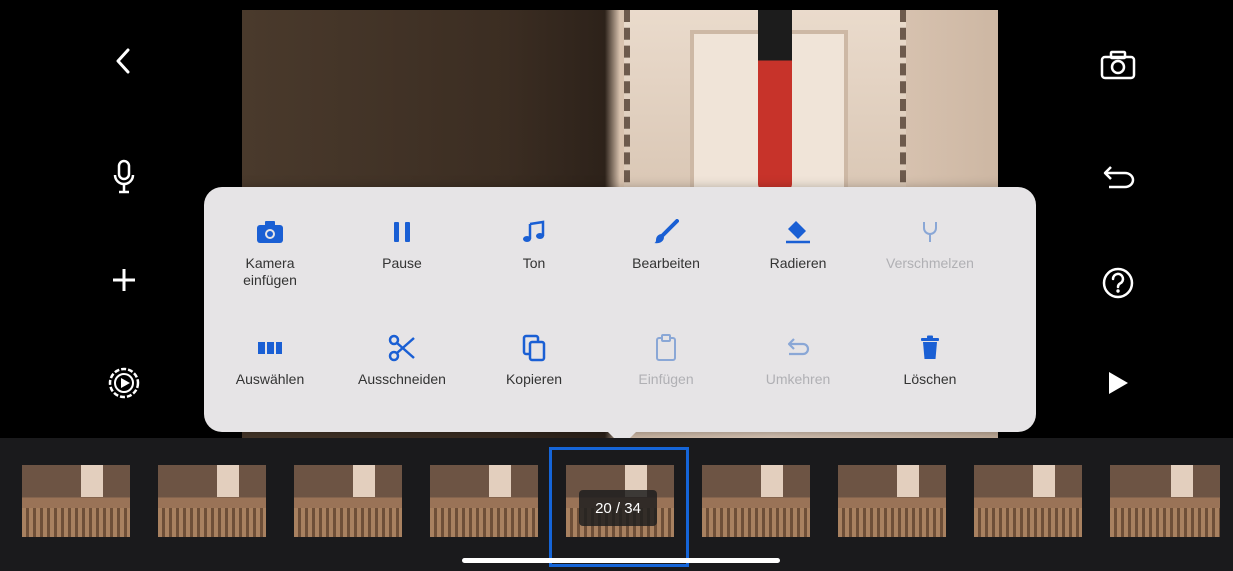 This screenshot has width=1233, height=571. What do you see at coordinates (930, 232) in the screenshot?
I see `merge-icon` at bounding box center [930, 232].